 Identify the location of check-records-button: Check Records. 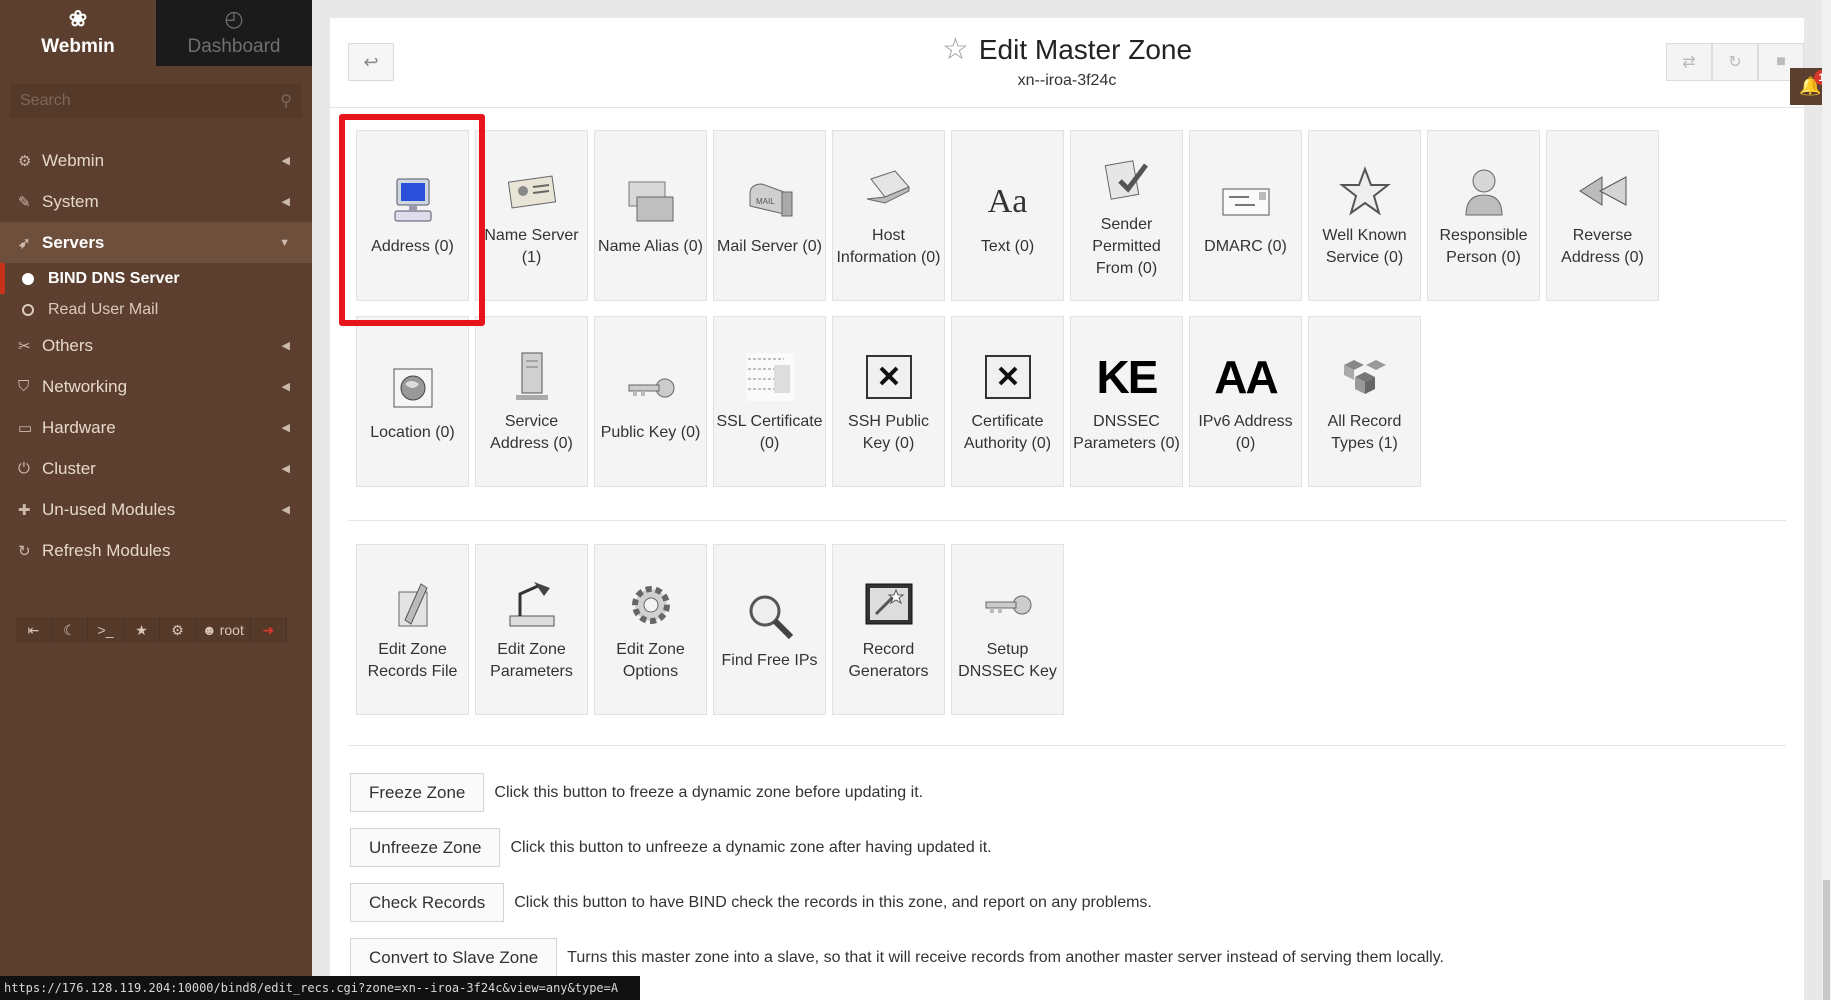
(427, 902).